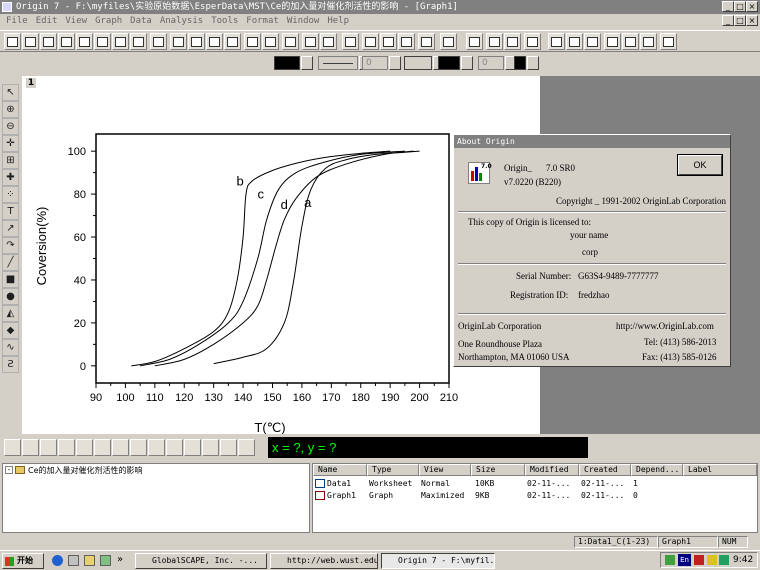 The height and width of the screenshot is (570, 760). Describe the element at coordinates (89, 560) in the screenshot. I see `desktop-icon` at that location.